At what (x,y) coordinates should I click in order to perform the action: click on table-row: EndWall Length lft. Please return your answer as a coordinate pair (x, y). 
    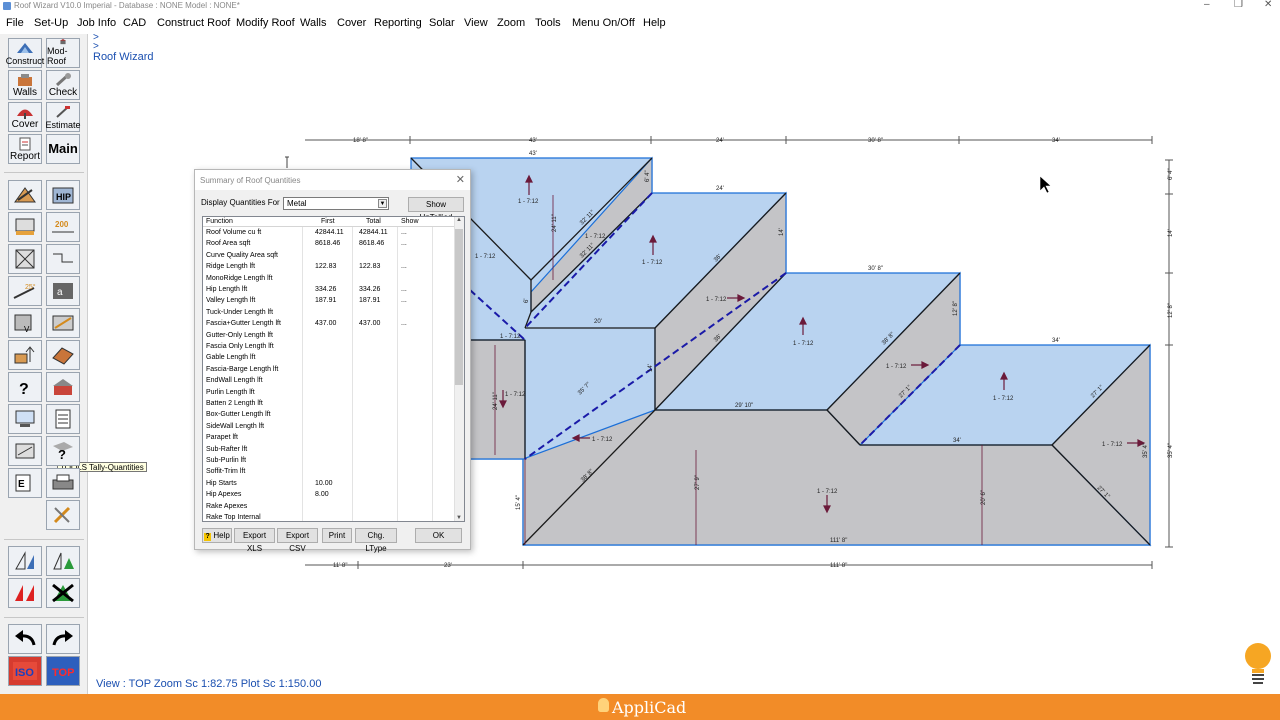
    Looking at the image, I should click on (329, 381).